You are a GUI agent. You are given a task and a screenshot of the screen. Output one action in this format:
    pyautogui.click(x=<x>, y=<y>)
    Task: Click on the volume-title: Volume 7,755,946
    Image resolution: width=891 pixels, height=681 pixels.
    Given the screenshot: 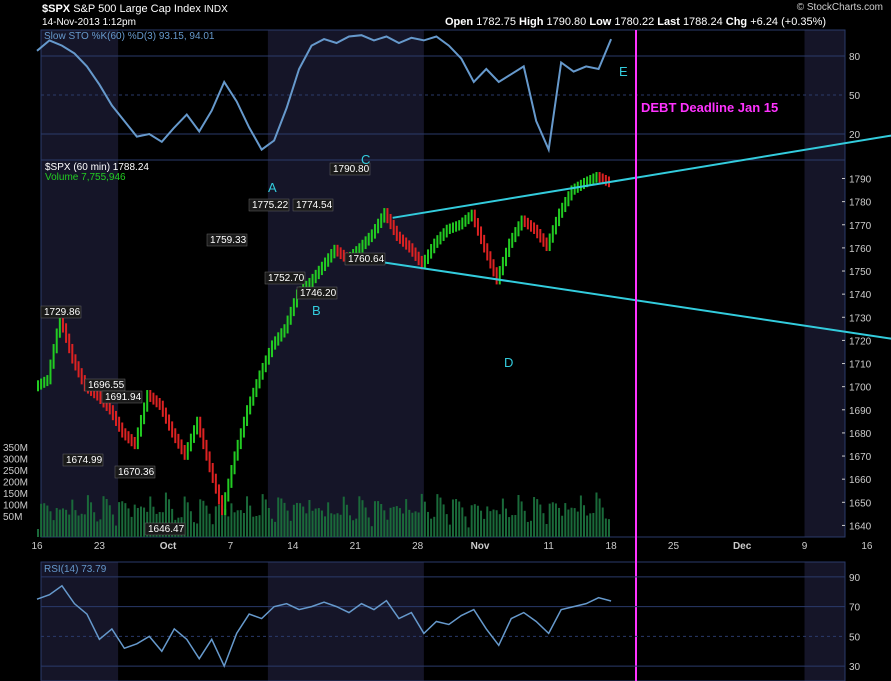 What is the action you would take?
    pyautogui.click(x=85, y=177)
    